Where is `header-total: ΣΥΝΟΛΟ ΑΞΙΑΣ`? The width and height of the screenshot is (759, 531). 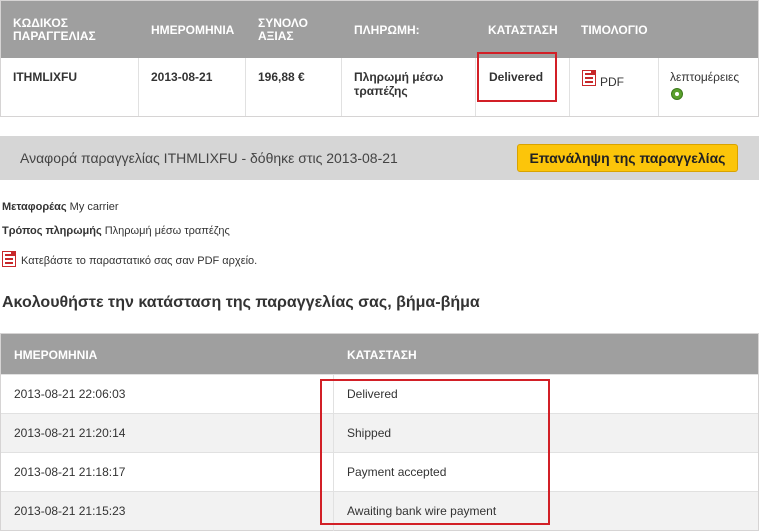 header-total: ΣΥΝΟΛΟ ΑΞΙΑΣ is located at coordinates (283, 29).